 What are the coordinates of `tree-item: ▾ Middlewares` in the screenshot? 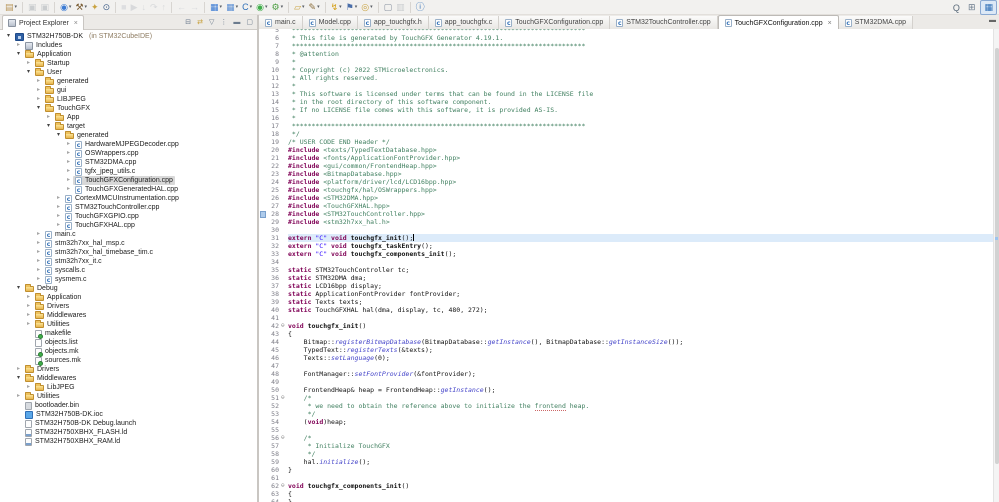 It's located at (128, 378).